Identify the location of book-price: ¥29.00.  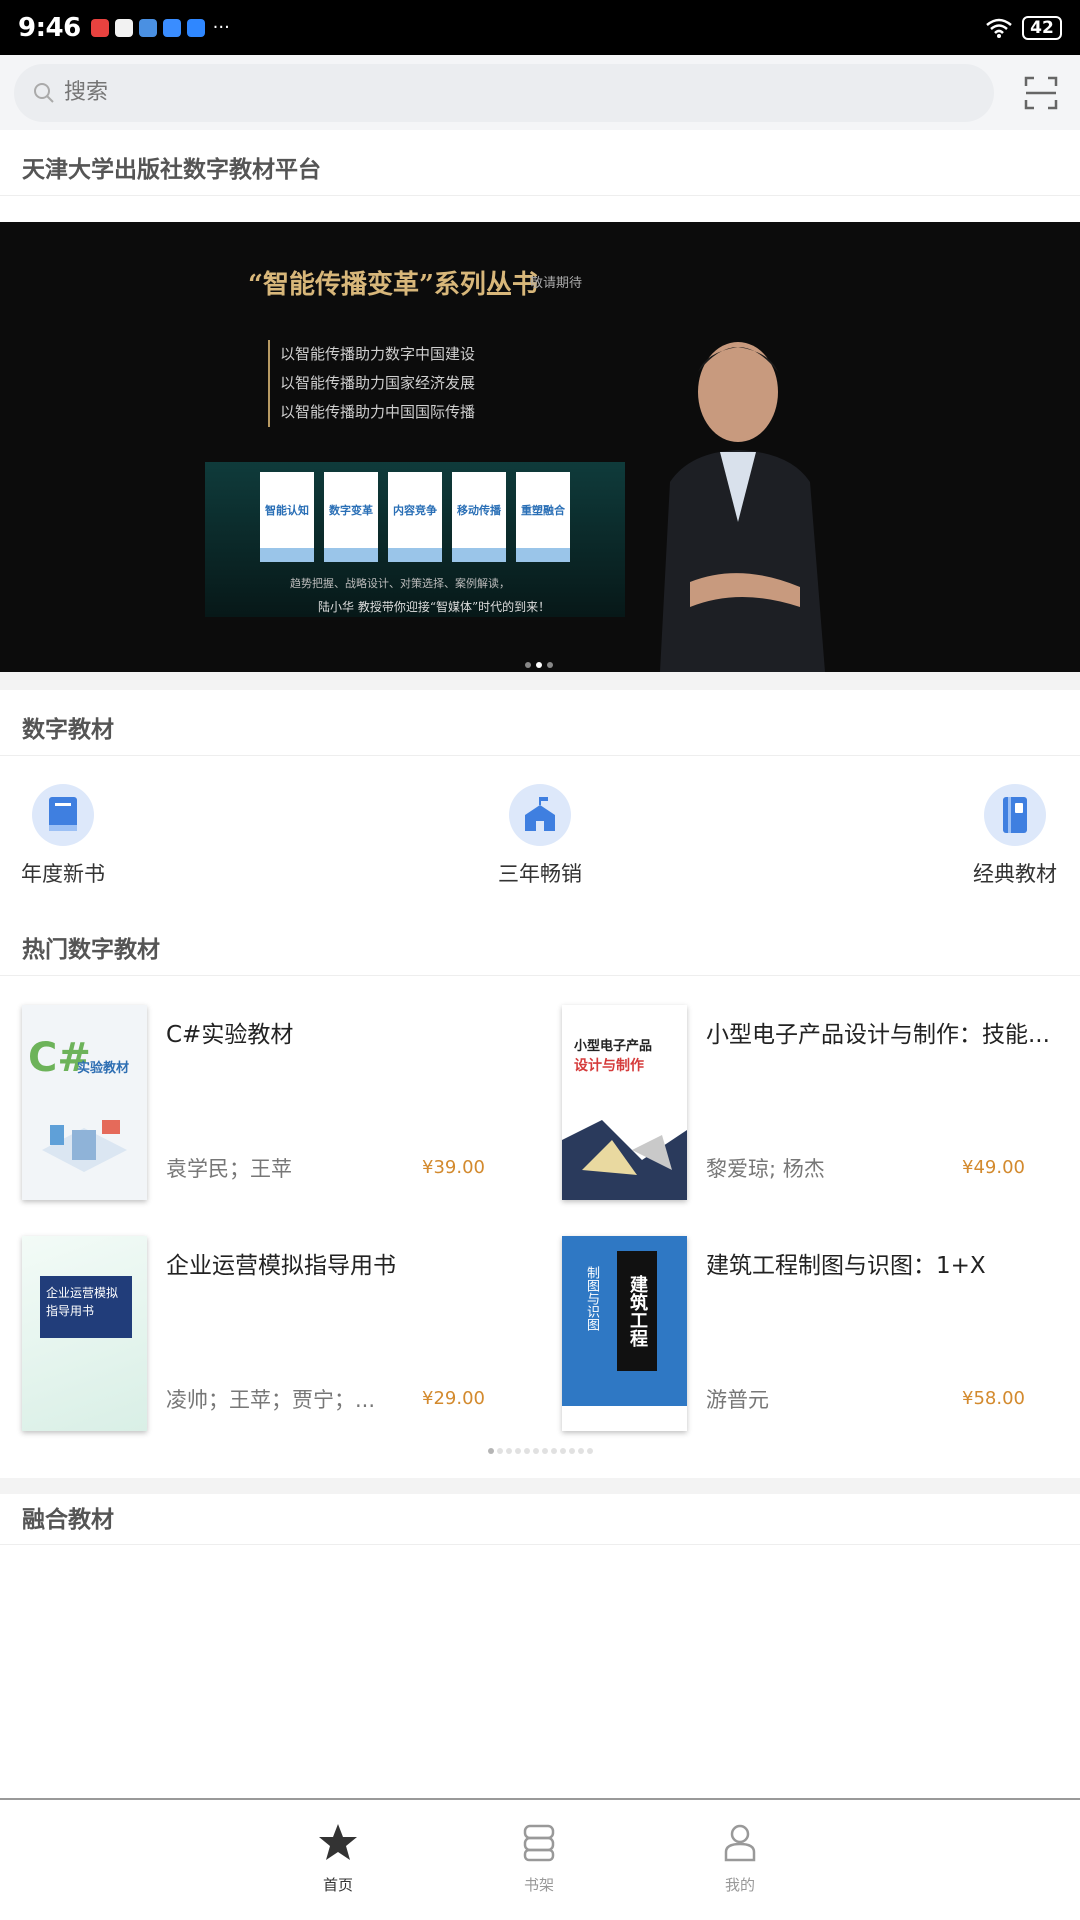
(453, 1398).